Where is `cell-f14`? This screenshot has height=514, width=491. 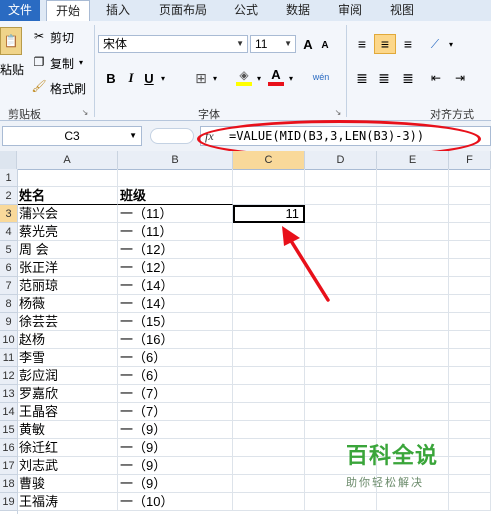 cell-f14 is located at coordinates (470, 412).